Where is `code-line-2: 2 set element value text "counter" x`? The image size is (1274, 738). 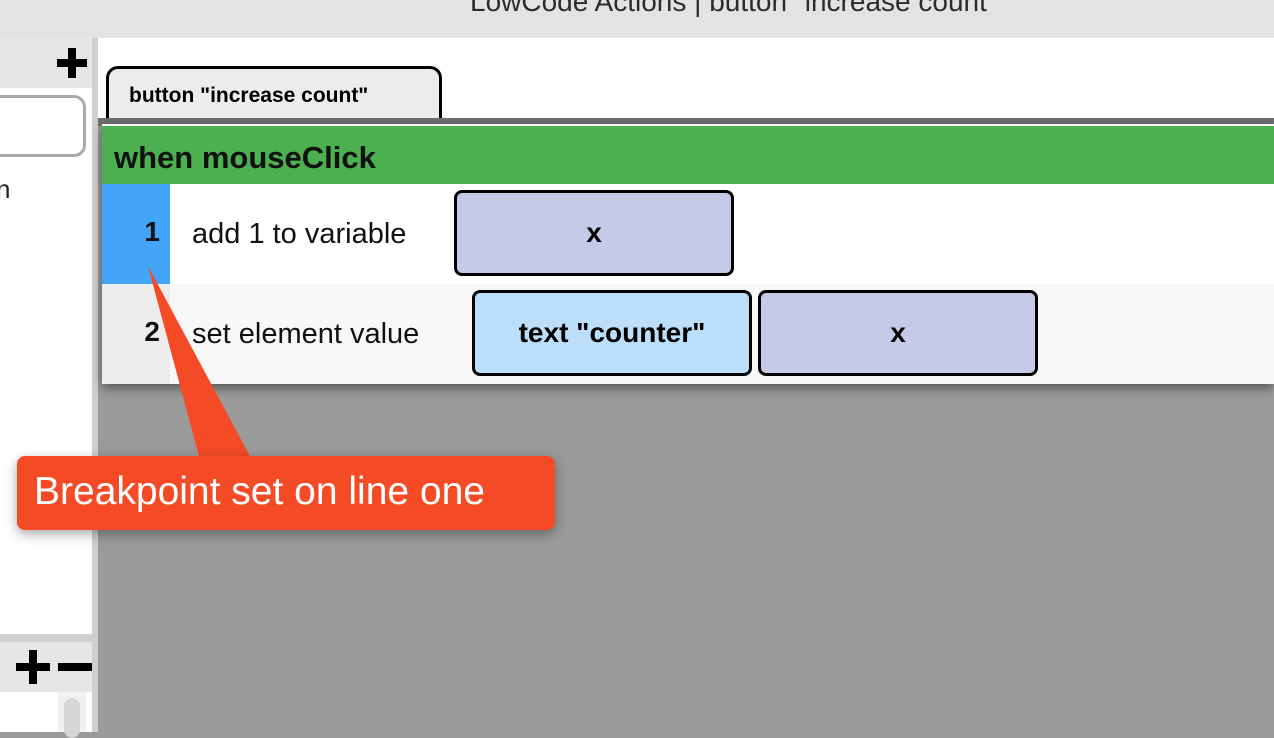 code-line-2: 2 set element value text "counter" x is located at coordinates (688, 334).